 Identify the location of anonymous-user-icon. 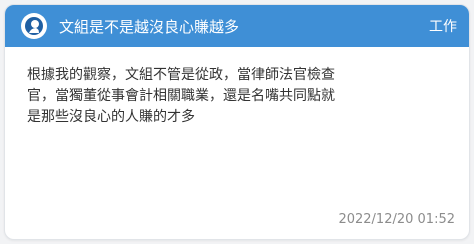
(34, 26).